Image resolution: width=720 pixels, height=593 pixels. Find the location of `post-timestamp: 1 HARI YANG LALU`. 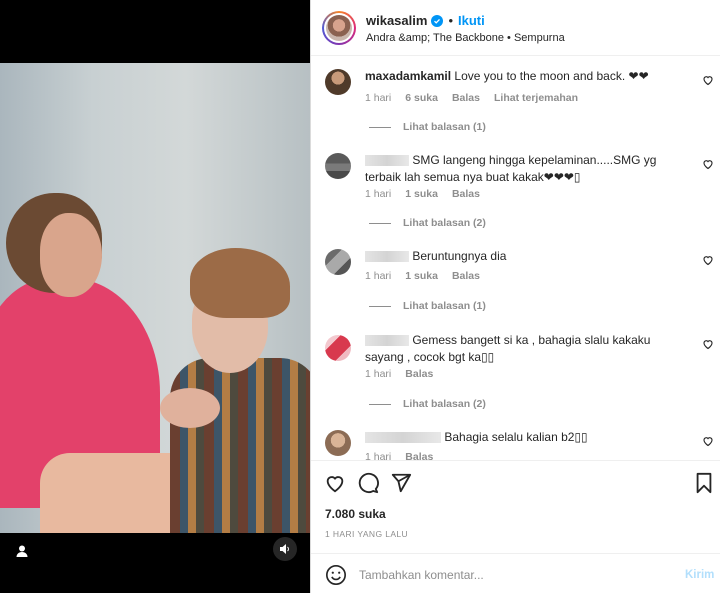

post-timestamp: 1 HARI YANG LALU is located at coordinates (366, 534).